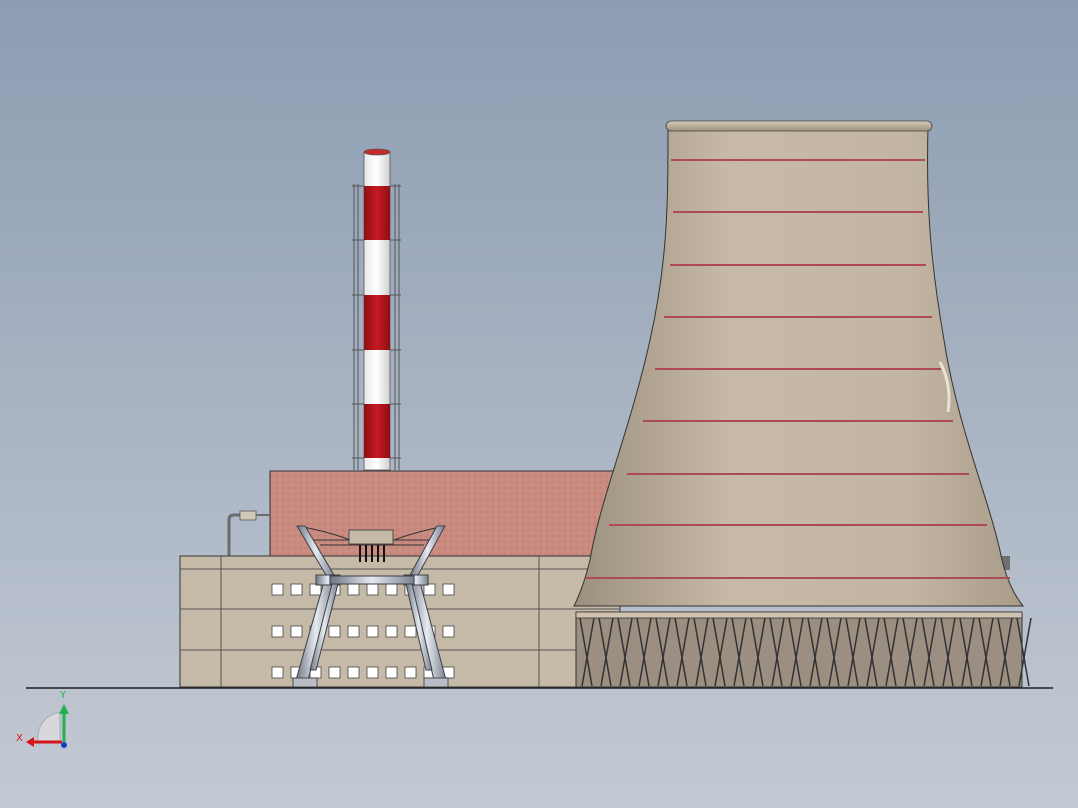 The width and height of the screenshot is (1078, 808). Describe the element at coordinates (19, 738) in the screenshot. I see `x-axis-label: X` at that location.